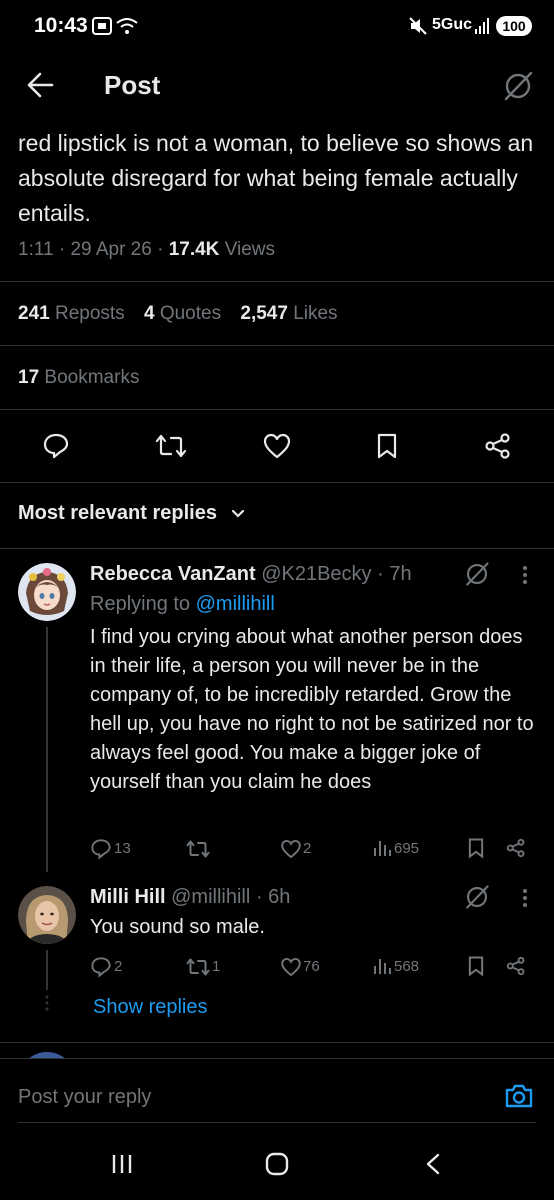  What do you see at coordinates (150, 1007) in the screenshot?
I see `show-replies-link: Show replies` at bounding box center [150, 1007].